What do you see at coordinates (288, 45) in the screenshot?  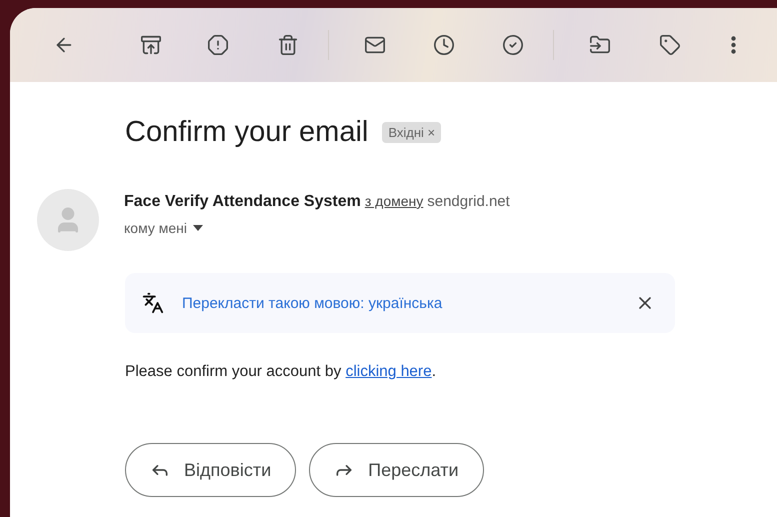 I see `delete-icon` at bounding box center [288, 45].